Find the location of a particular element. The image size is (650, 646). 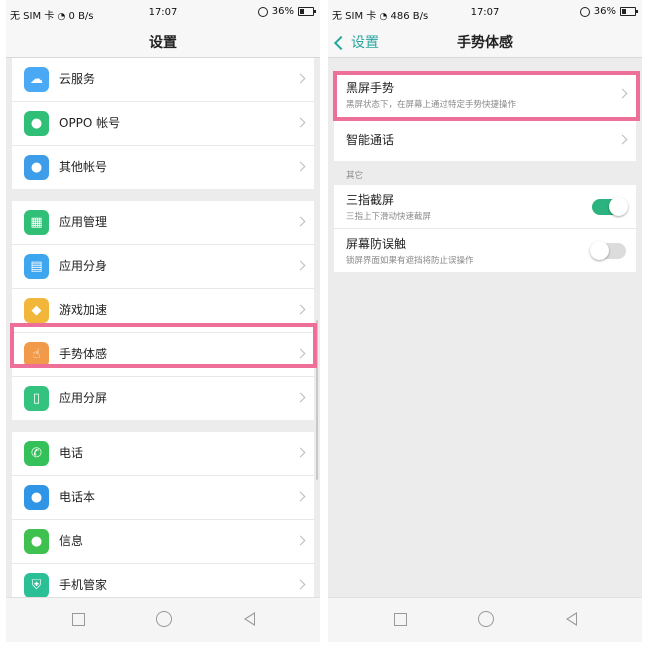

account-icon: ● is located at coordinates (36, 167).